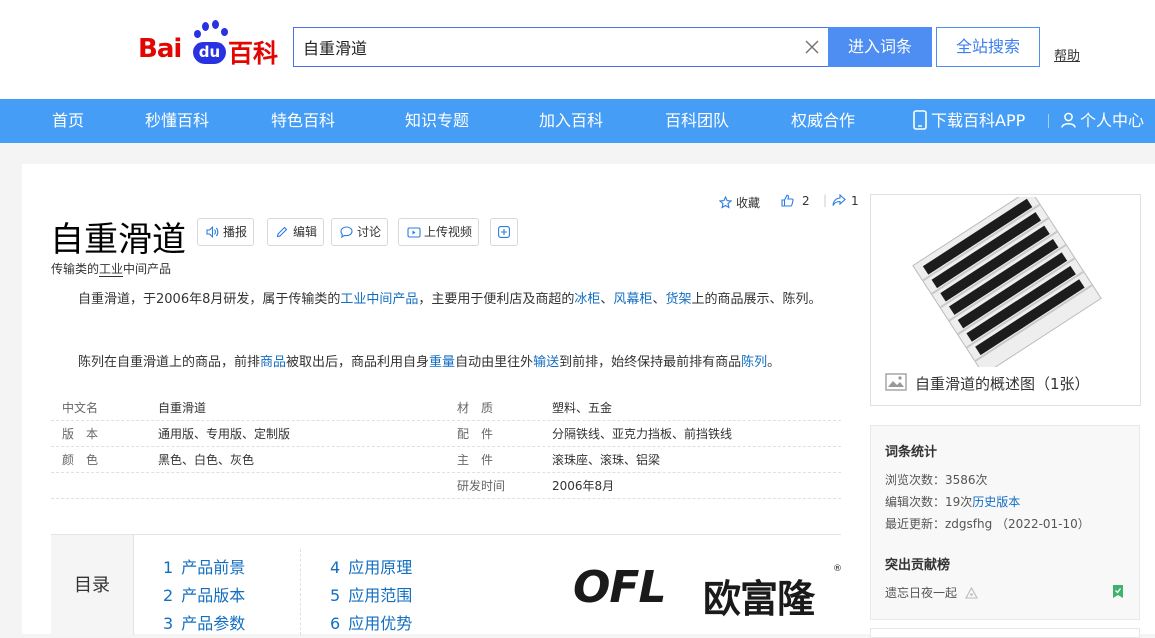 The height and width of the screenshot is (638, 1155). What do you see at coordinates (1068, 120) in the screenshot?
I see `user-icon` at bounding box center [1068, 120].